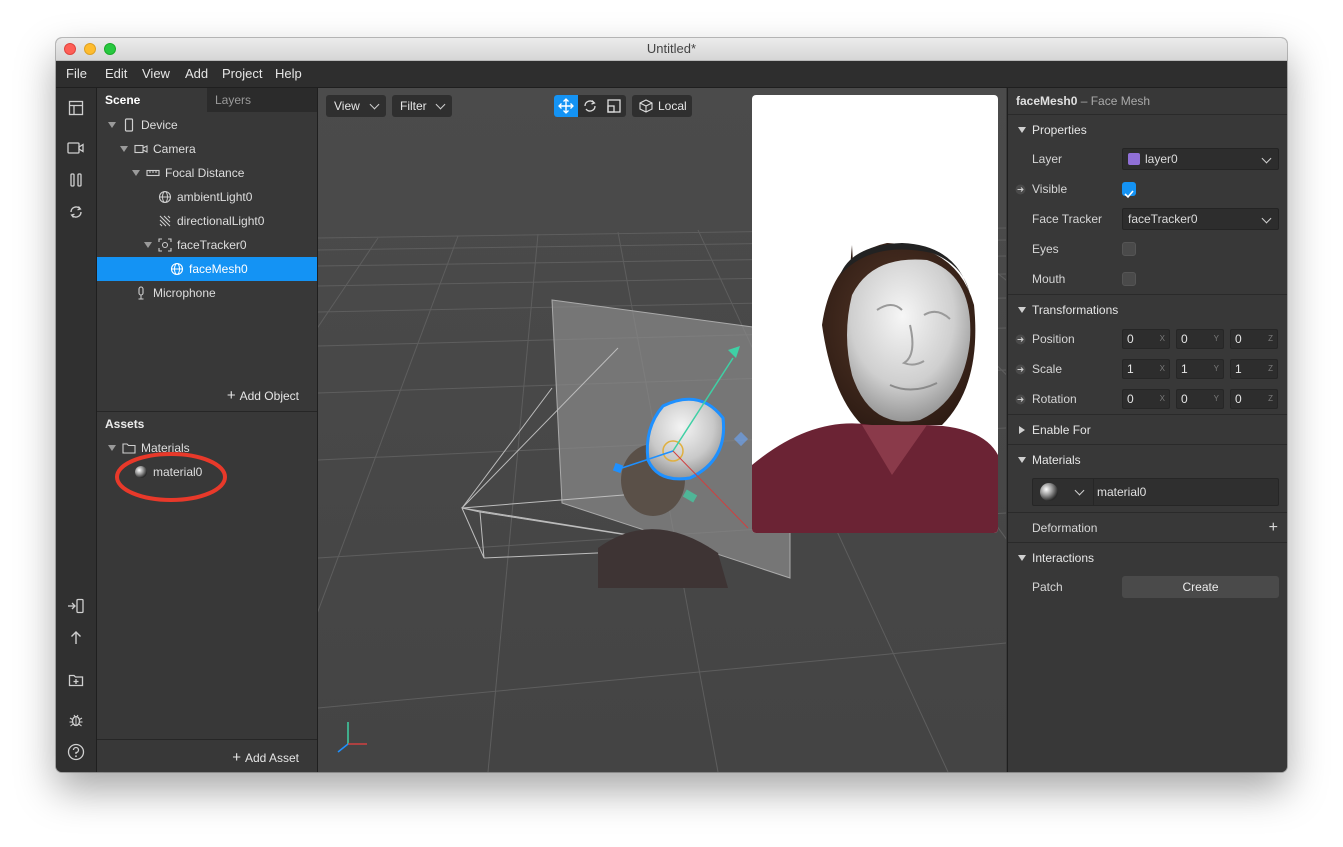  What do you see at coordinates (1162, 398) in the screenshot?
I see `axis-x-label: X` at bounding box center [1162, 398].